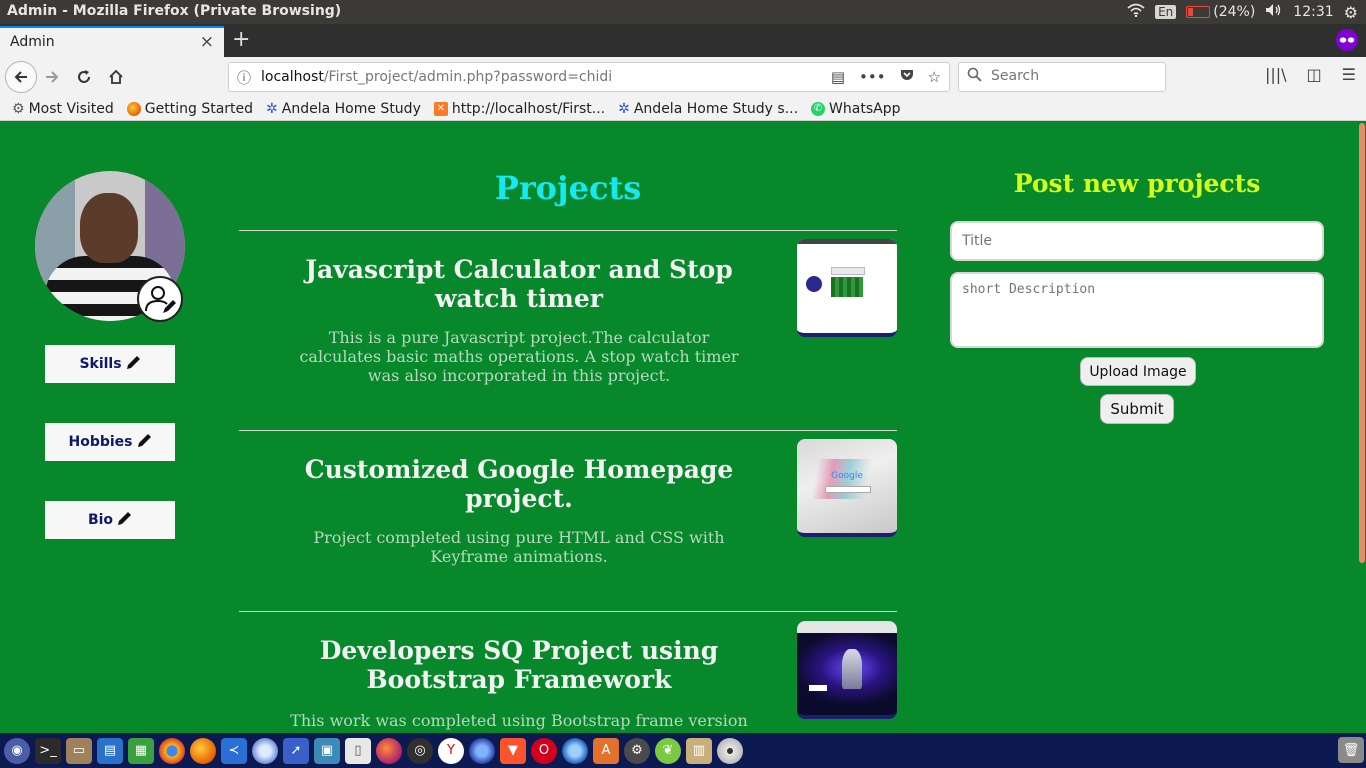 Image resolution: width=1366 pixels, height=768 pixels. I want to click on keyboard-layout-indicator: En, so click(1166, 12).